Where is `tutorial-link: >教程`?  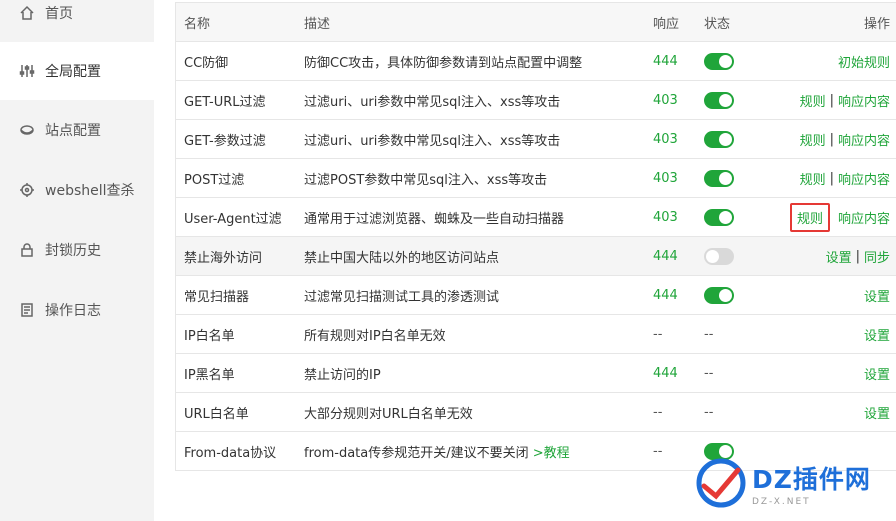 tutorial-link: >教程 is located at coordinates (551, 451).